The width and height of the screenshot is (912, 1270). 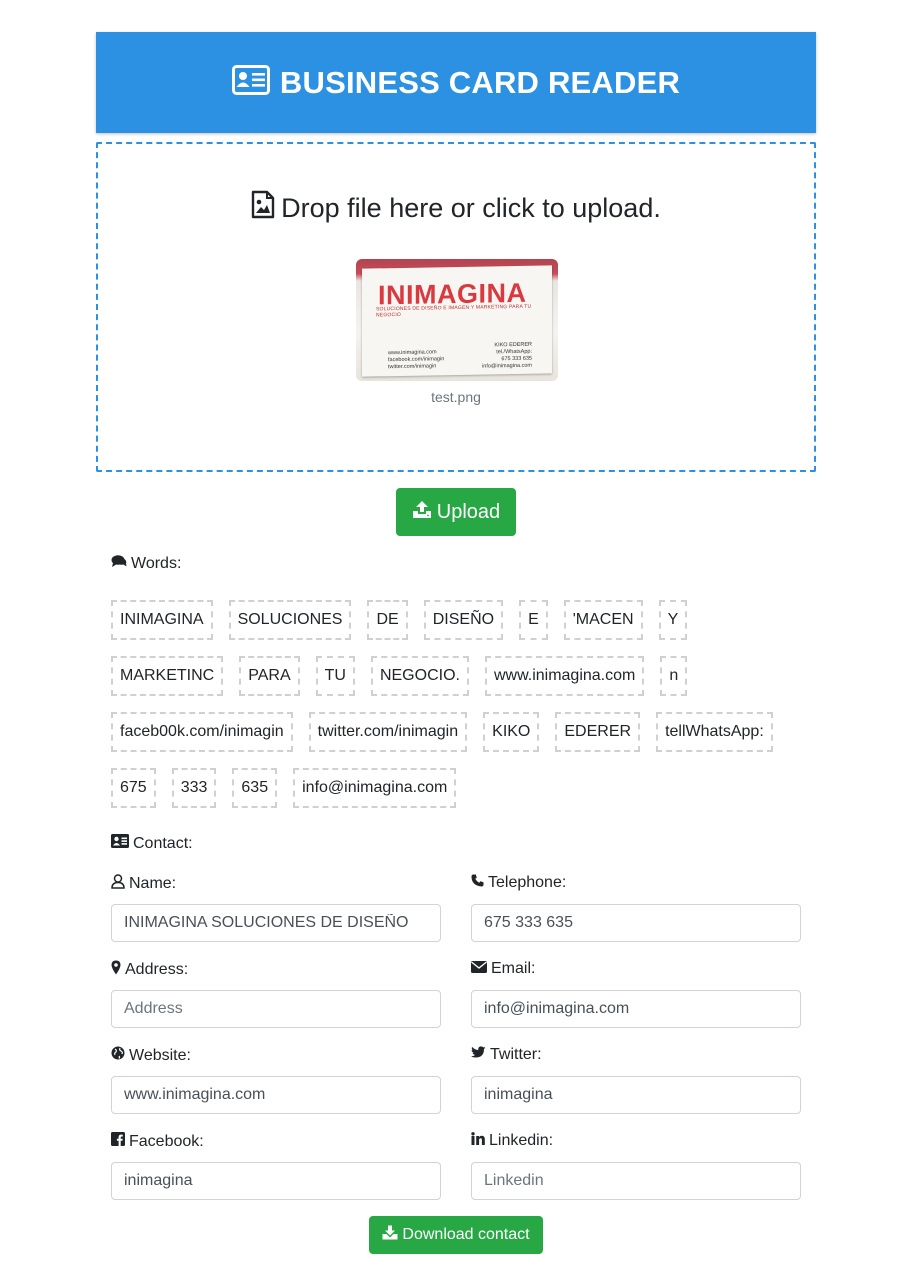 I want to click on page-title: BUSINESS CARD READER, so click(x=480, y=82).